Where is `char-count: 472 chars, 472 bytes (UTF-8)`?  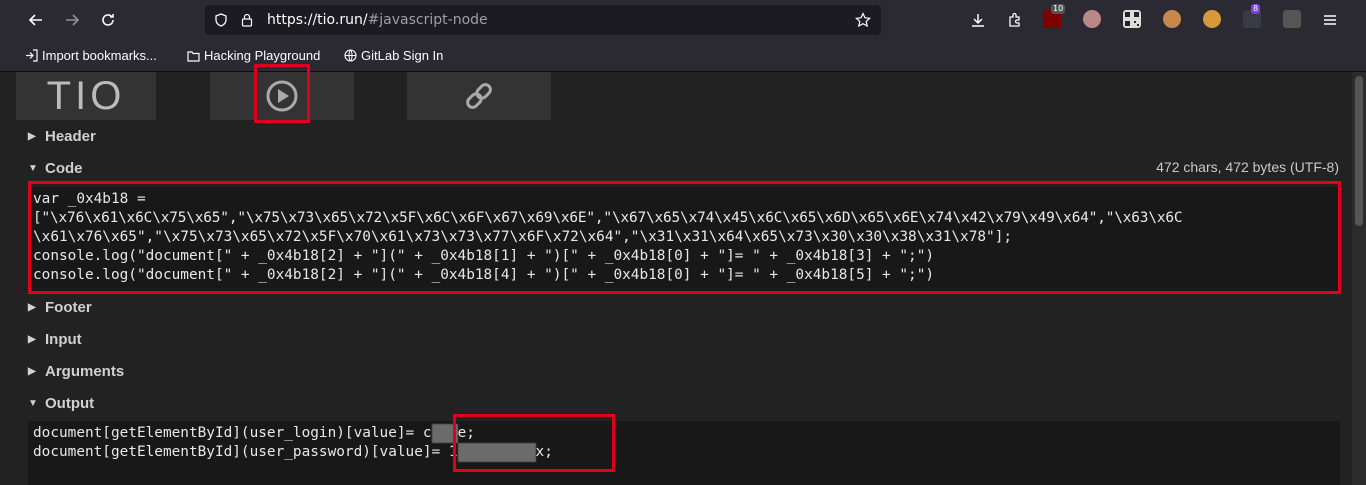
char-count: 472 chars, 472 bytes (UTF-8) is located at coordinates (1247, 167).